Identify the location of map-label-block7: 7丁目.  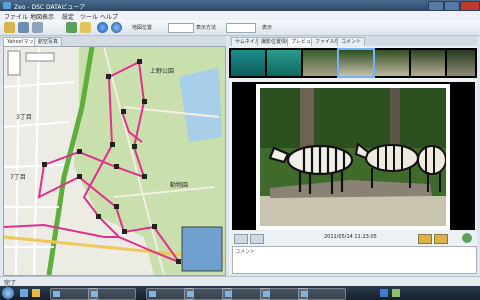
(18, 177).